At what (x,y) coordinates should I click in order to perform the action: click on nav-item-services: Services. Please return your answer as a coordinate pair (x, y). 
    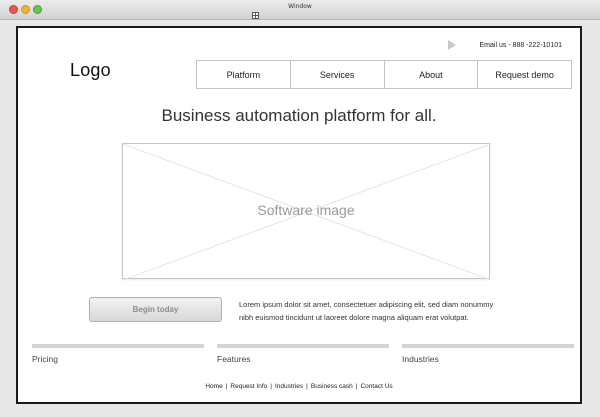
    Looking at the image, I should click on (338, 74).